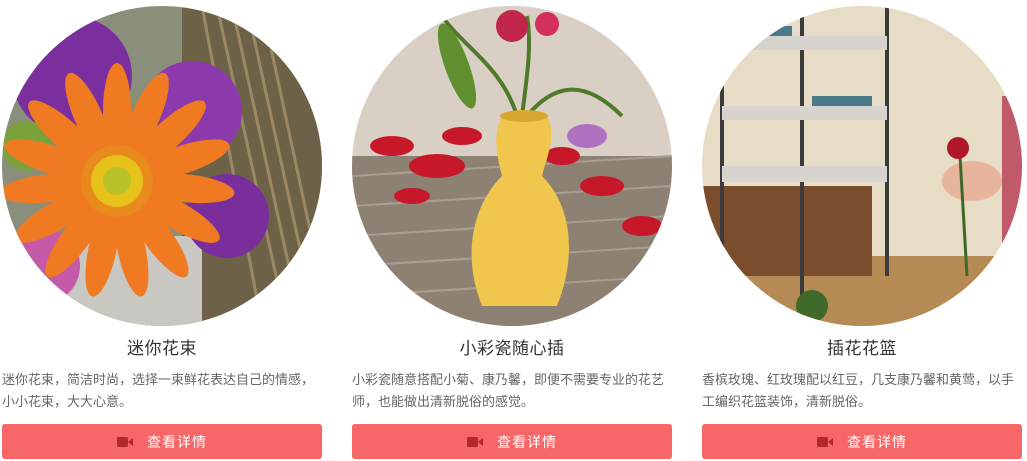 This screenshot has width=1027, height=461. Describe the element at coordinates (862, 349) in the screenshot. I see `card-title: 插花花篮` at that location.